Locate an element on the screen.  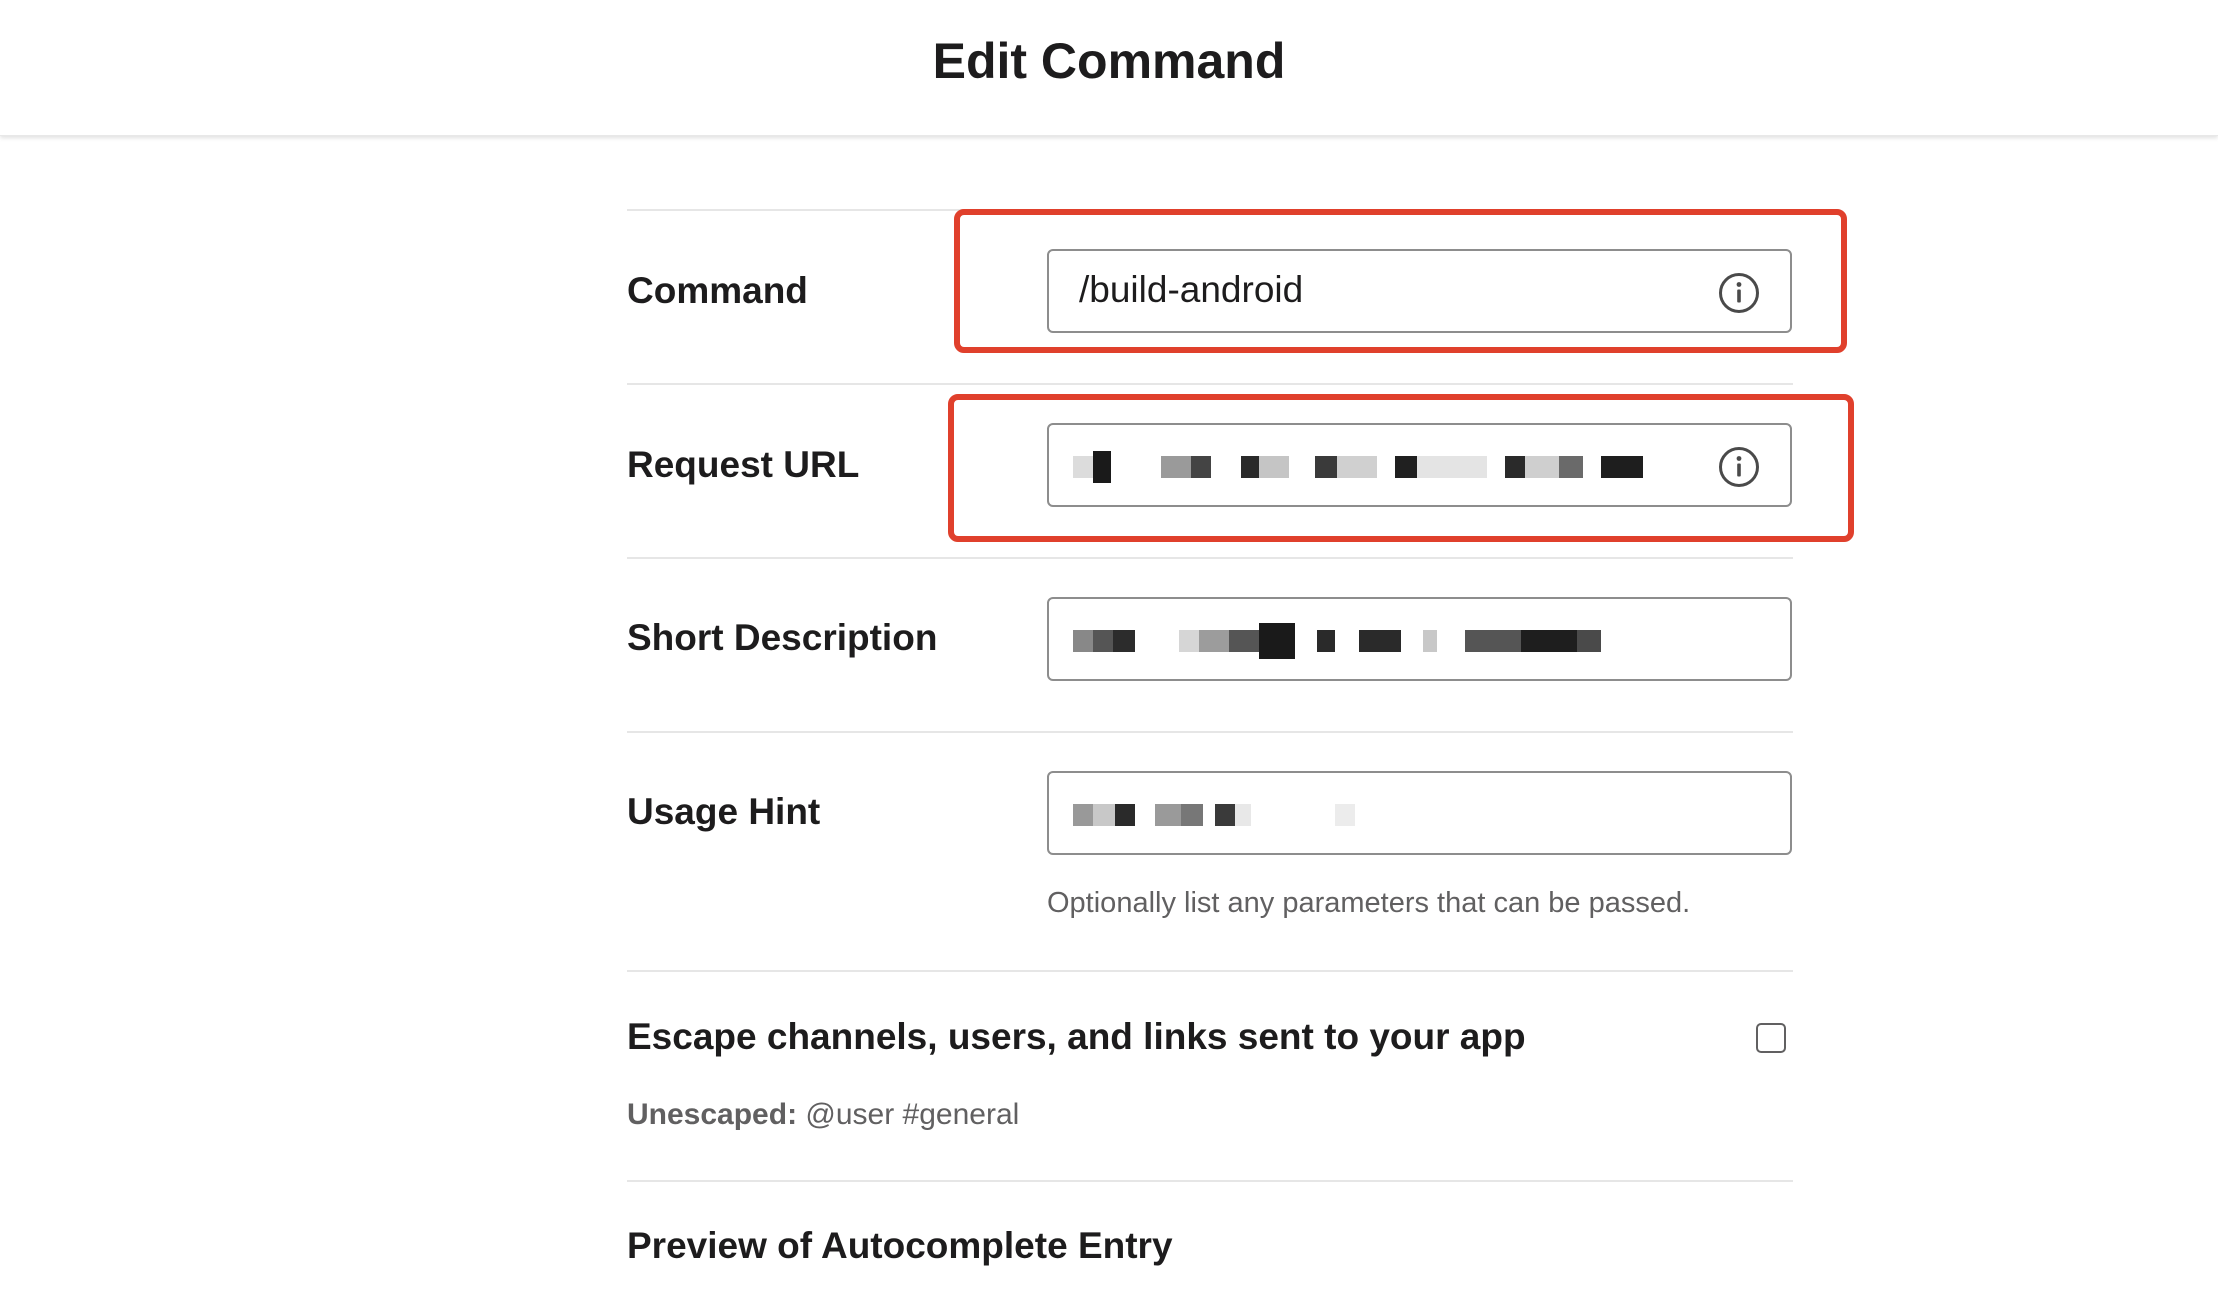
short-description-input is located at coordinates (1419, 639).